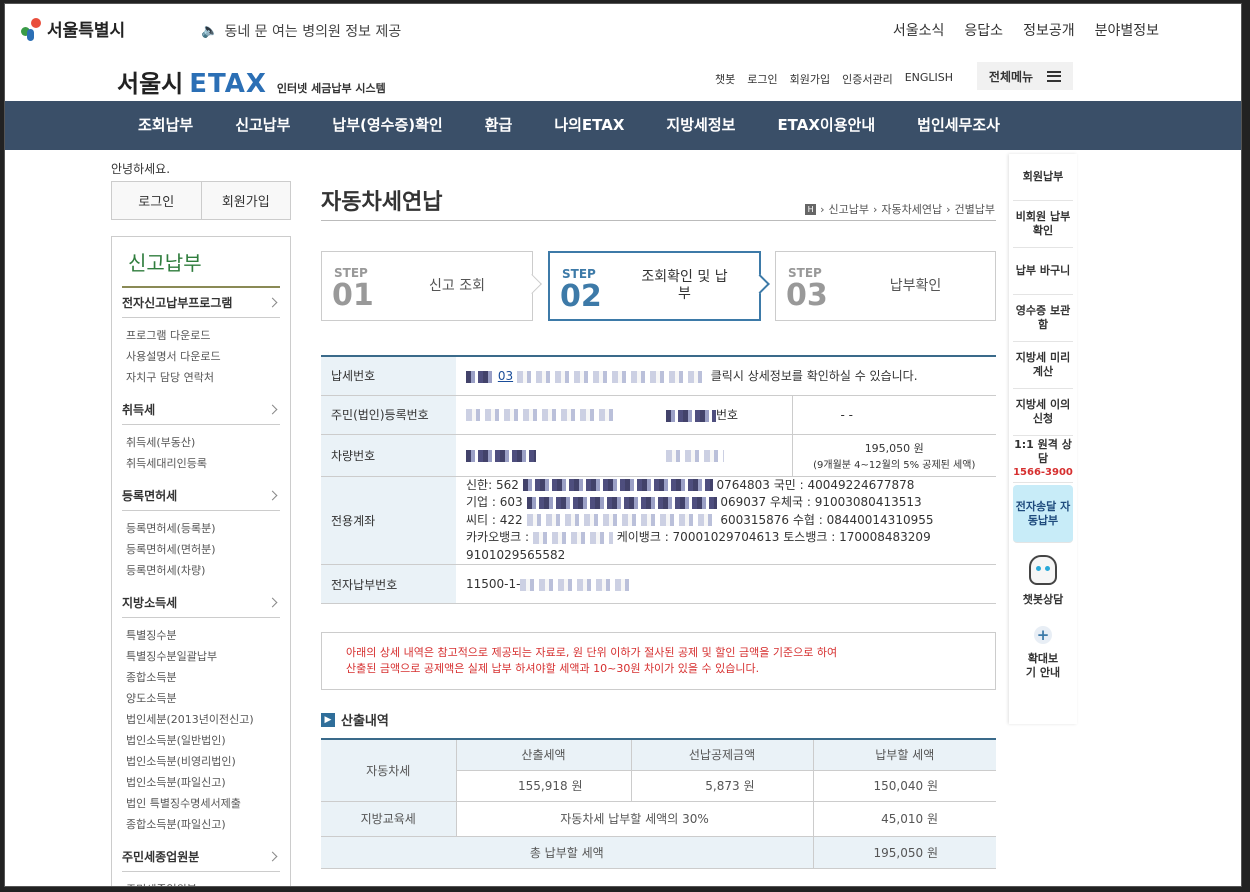  I want to click on top-link-eungdapso: 응답소, so click(983, 30).